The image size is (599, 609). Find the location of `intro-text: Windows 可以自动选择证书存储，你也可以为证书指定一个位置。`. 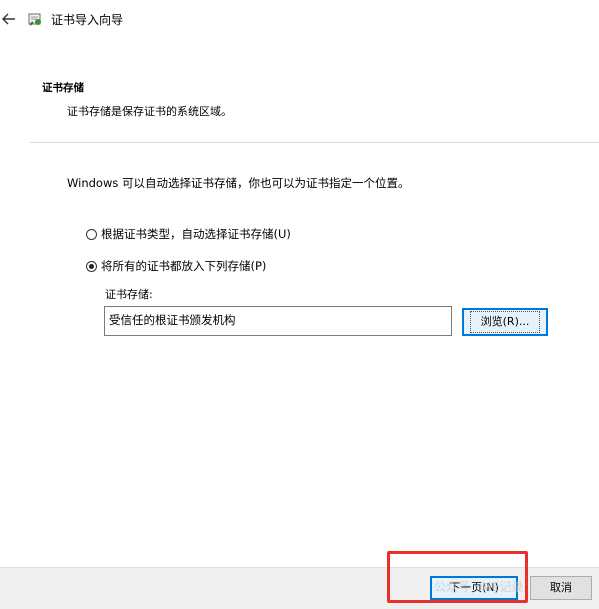

intro-text: Windows 可以自动选择证书存储，你也可以为证书指定一个位置。 is located at coordinates (238, 183).